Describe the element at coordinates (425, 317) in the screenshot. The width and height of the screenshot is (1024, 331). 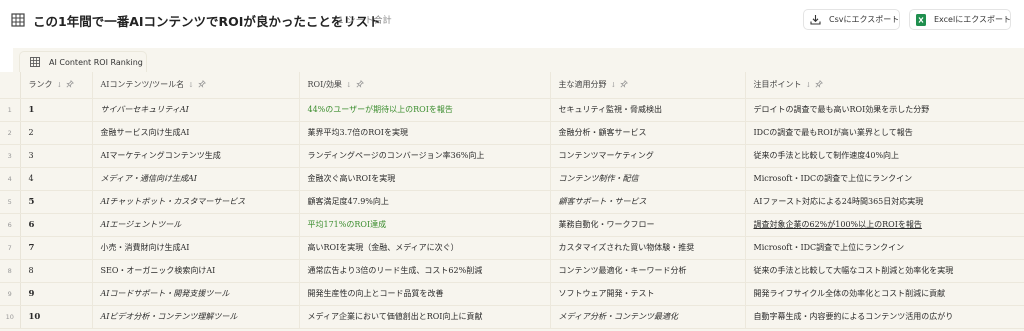
I see `cell-roi: メディア企業において価値創出とROI向上に貢献` at that location.